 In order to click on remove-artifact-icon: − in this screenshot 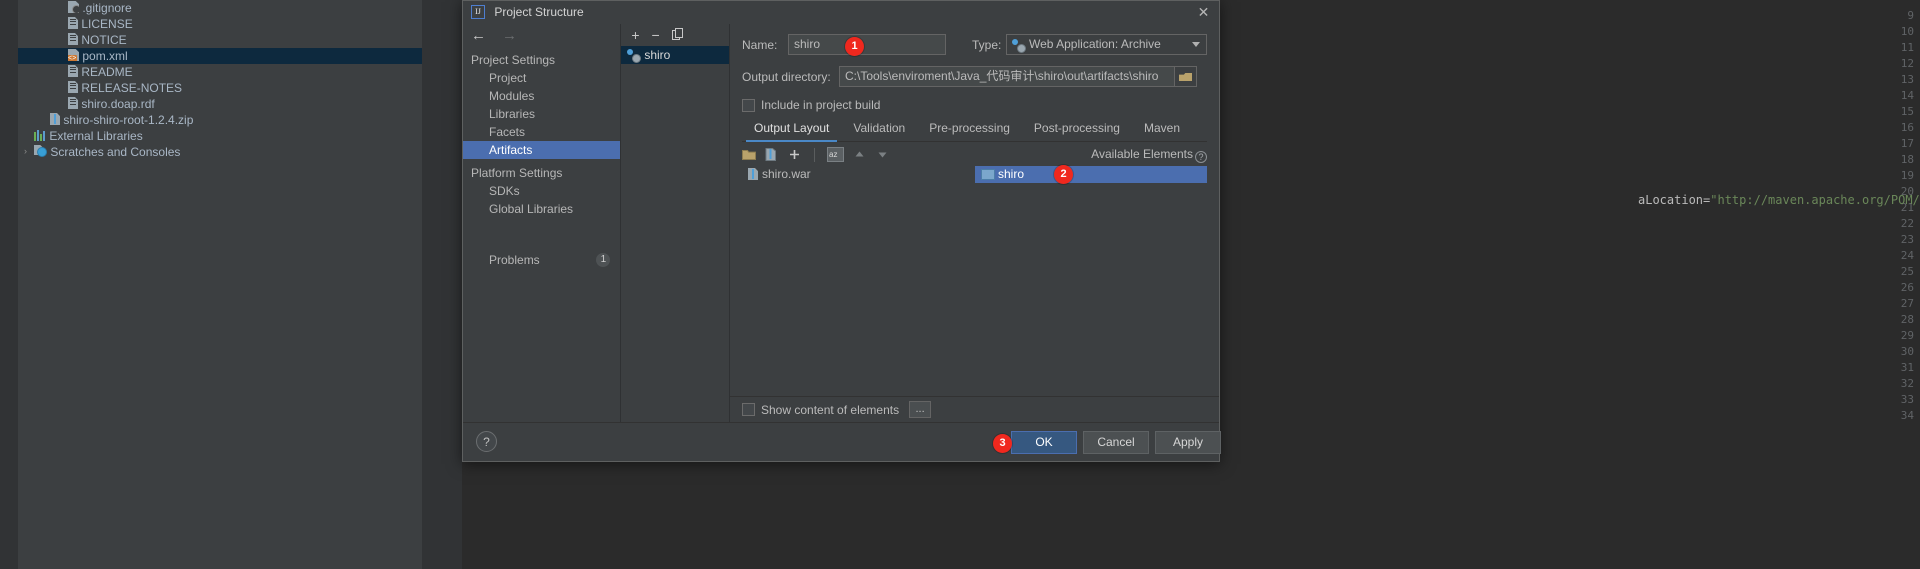, I will do `click(656, 35)`.